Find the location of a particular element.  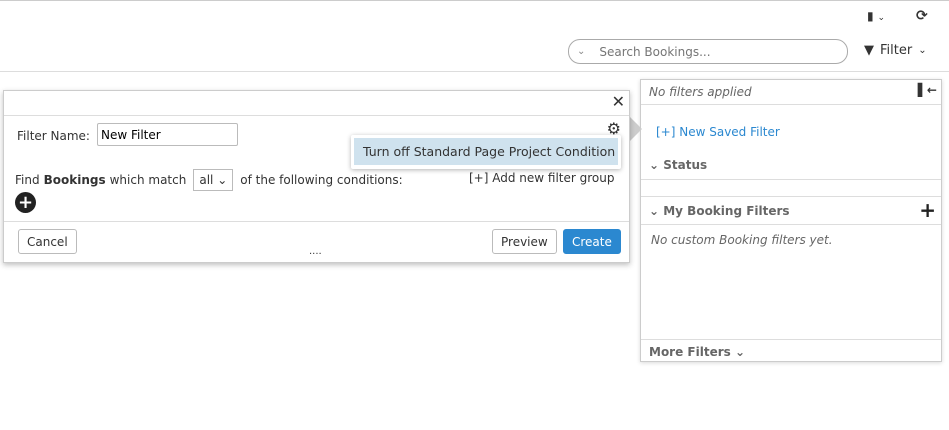

gear-menu: Turn off Standard Page Project Condition is located at coordinates (486, 152).